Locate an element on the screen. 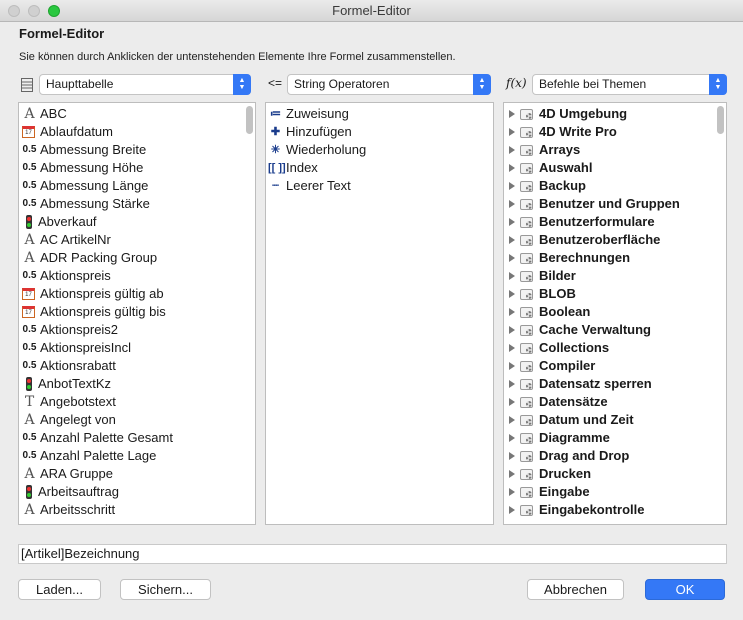 The width and height of the screenshot is (743, 620). formula-input: [Artikel]Bezeichnung is located at coordinates (372, 554).